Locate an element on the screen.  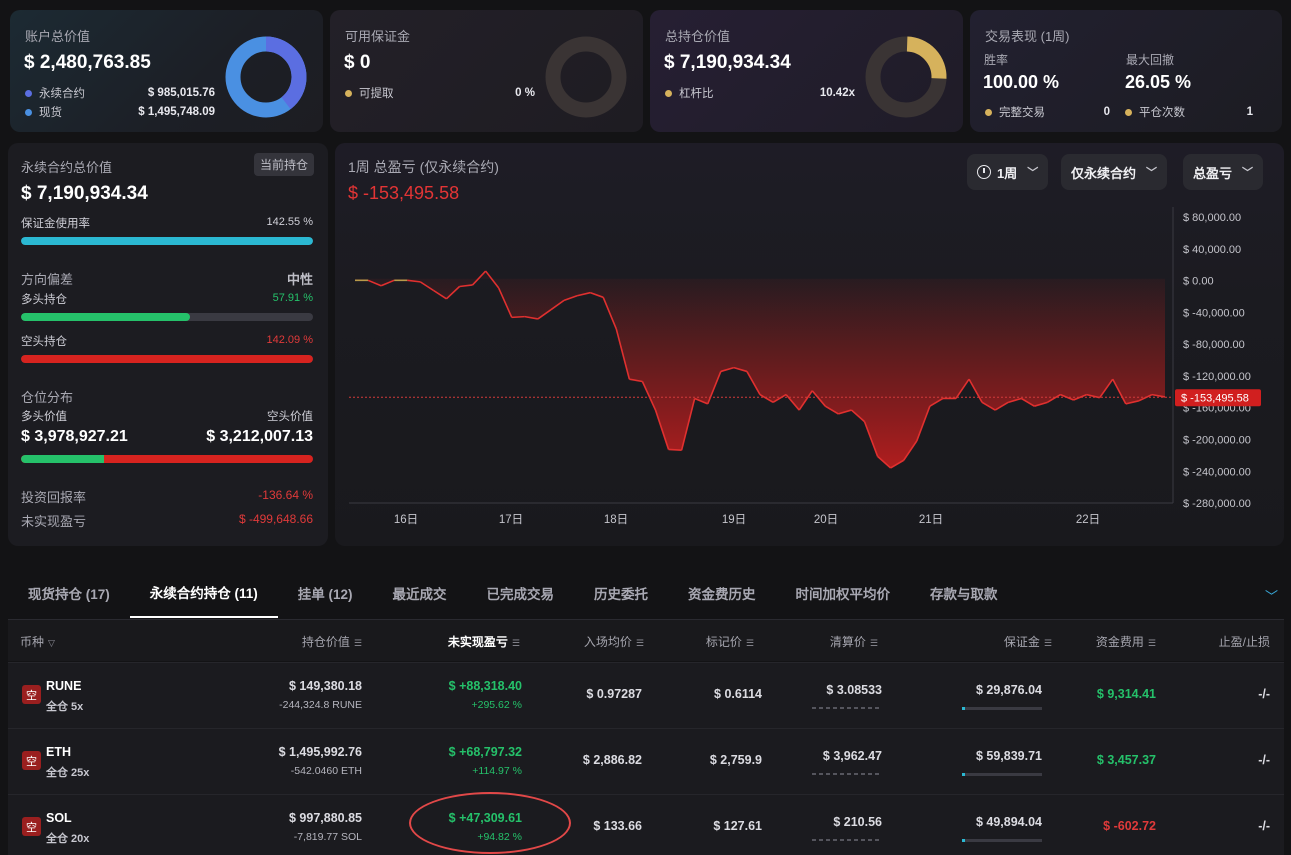
short-bar is located at coordinates (167, 359).